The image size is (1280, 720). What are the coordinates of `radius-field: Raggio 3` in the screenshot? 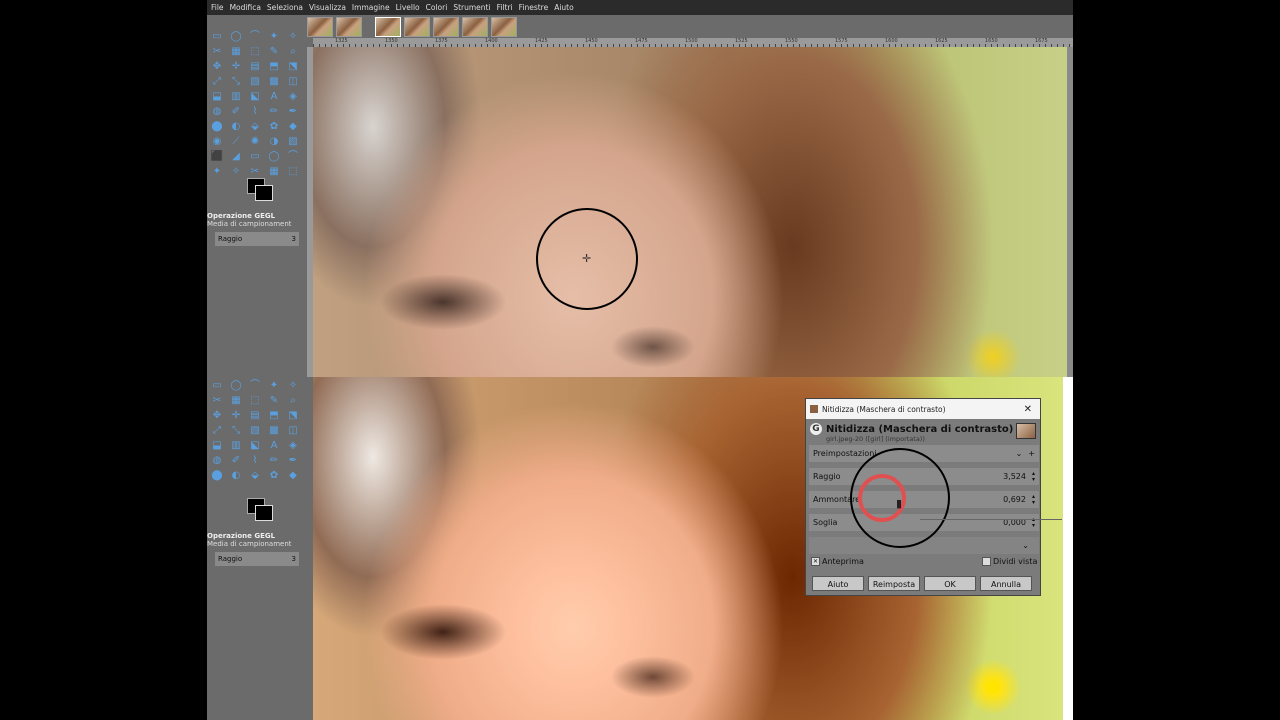 It's located at (257, 239).